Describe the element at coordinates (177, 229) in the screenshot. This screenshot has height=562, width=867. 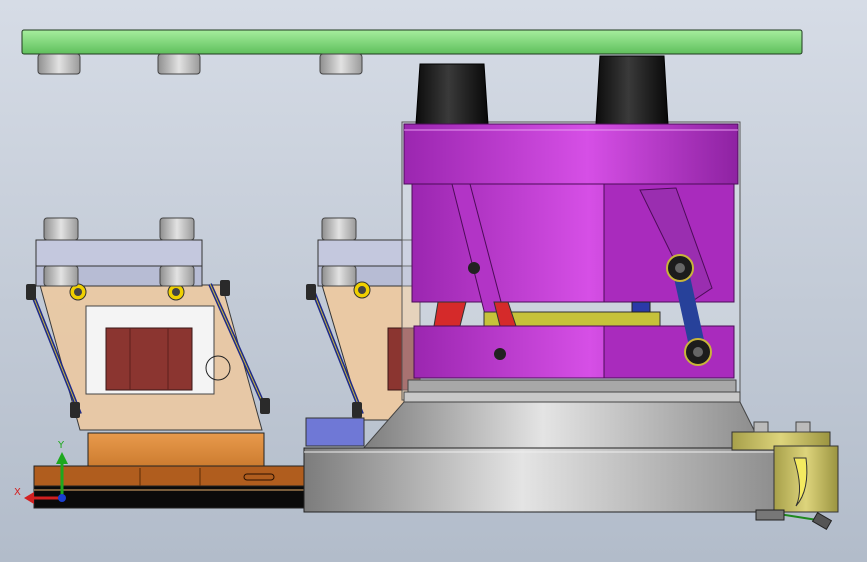
I see `left-nut-top-b` at that location.